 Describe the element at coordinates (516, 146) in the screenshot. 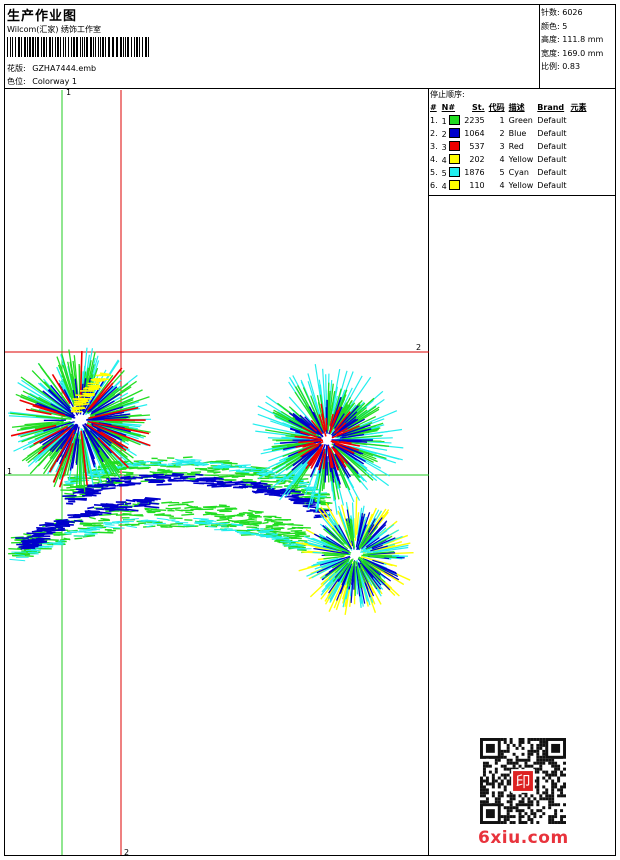

I see `thread-description: Red` at that location.